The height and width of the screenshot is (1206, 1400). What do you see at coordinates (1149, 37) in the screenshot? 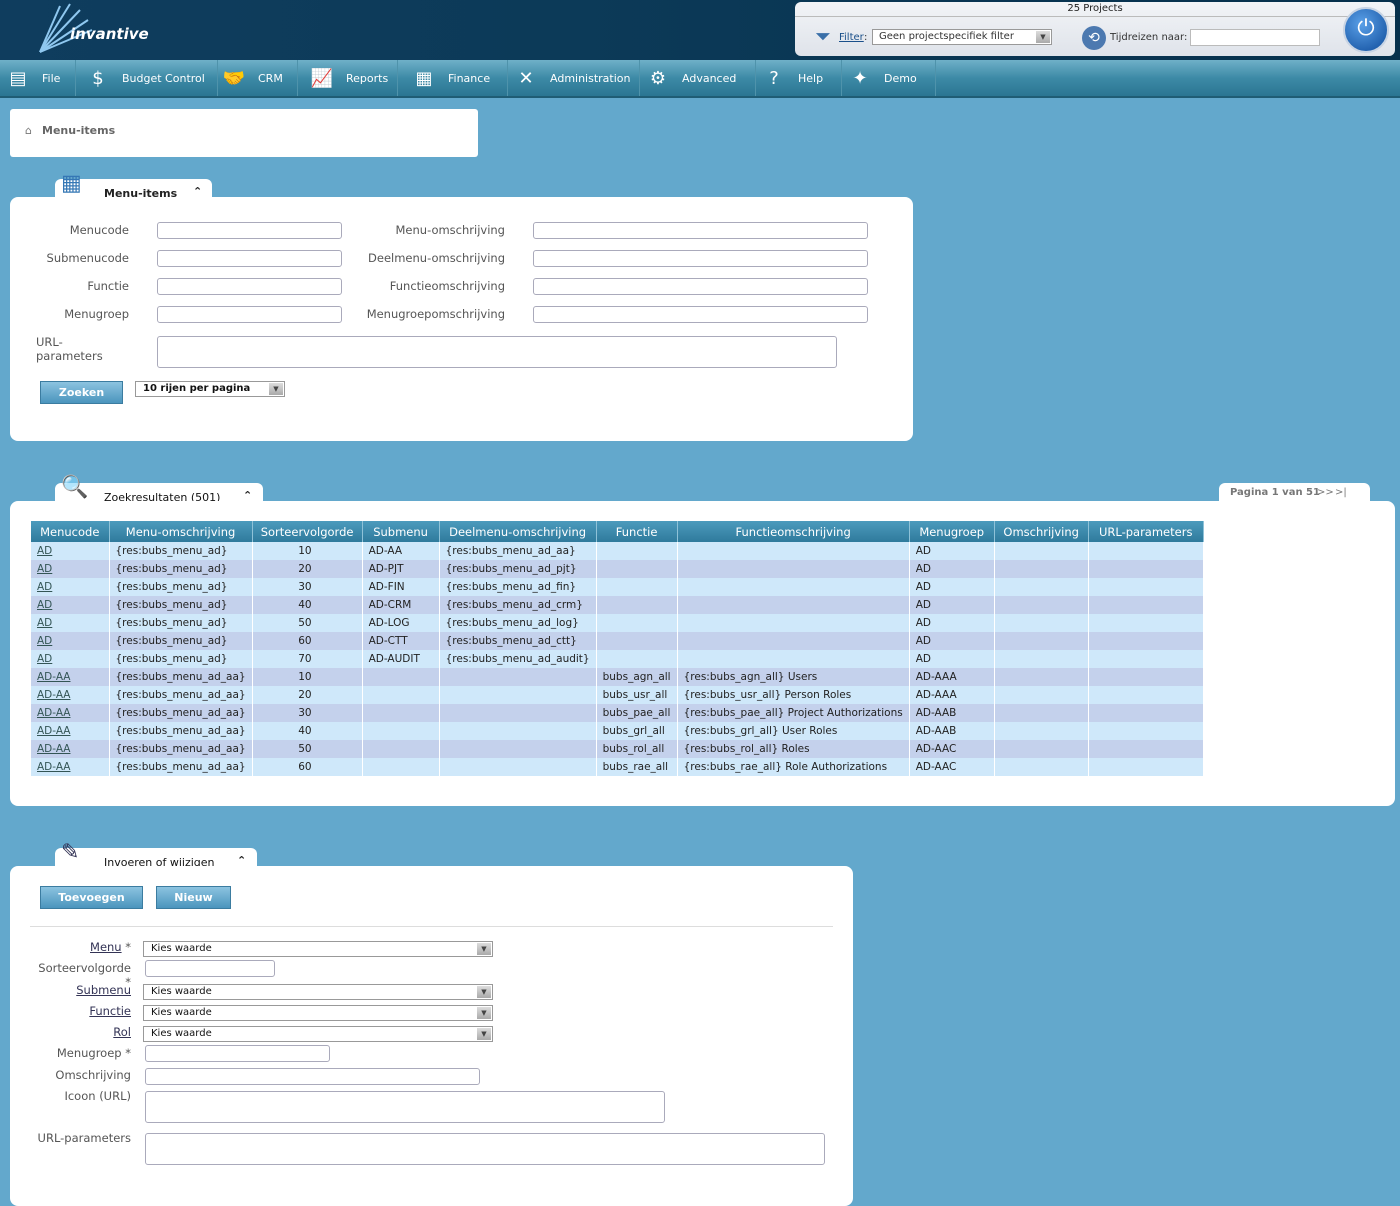
I see `time-travel-label: Tijdreizen naar:` at bounding box center [1149, 37].